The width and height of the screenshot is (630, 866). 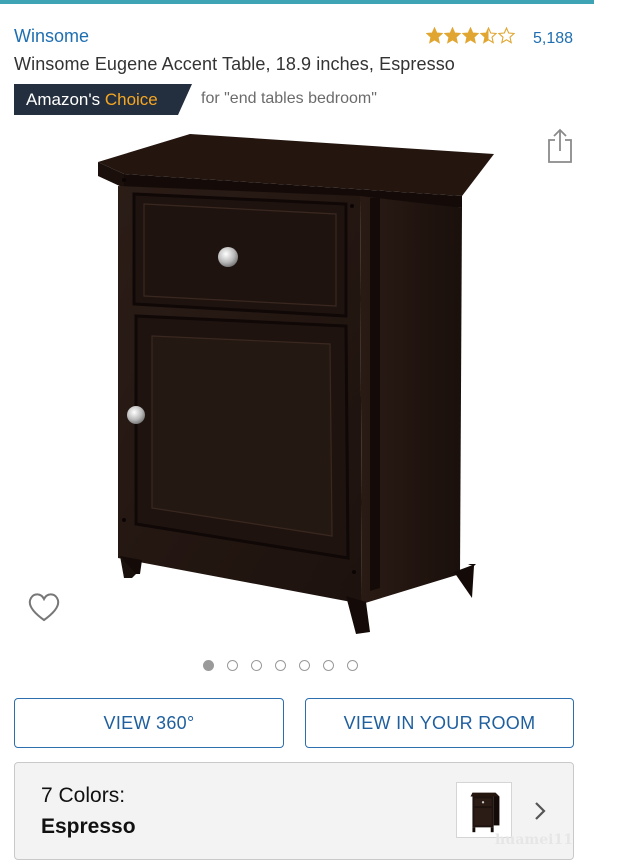 What do you see at coordinates (612, 433) in the screenshot?
I see `right-gutter` at bounding box center [612, 433].